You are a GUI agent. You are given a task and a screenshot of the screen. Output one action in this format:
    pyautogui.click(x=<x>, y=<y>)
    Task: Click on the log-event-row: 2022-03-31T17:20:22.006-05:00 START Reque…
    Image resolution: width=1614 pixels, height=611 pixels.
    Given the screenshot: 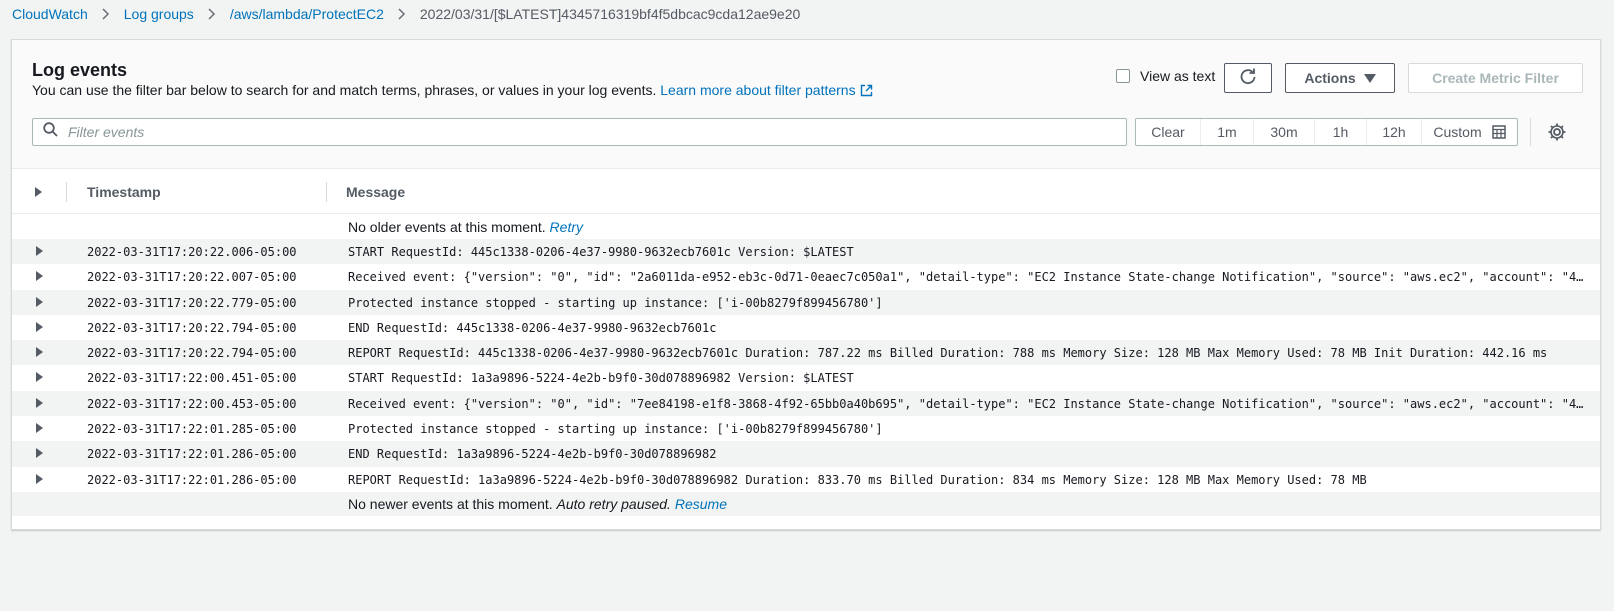 What is the action you would take?
    pyautogui.click(x=806, y=252)
    